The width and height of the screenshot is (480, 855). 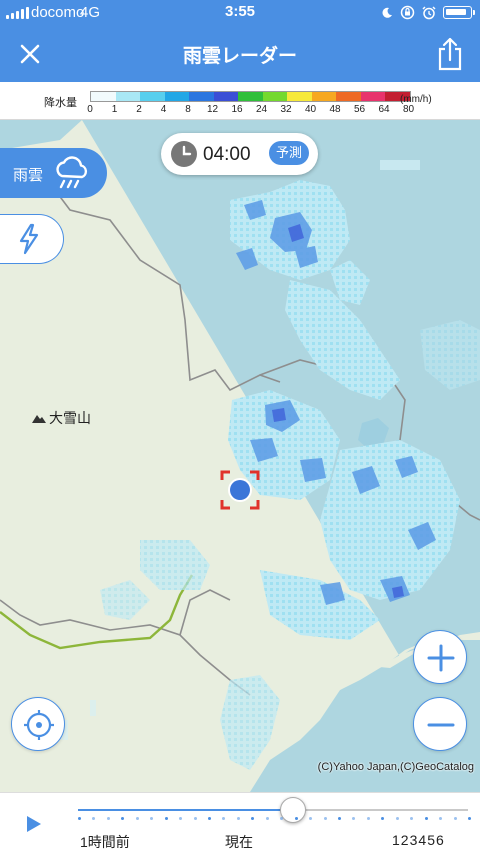 What do you see at coordinates (28, 175) in the screenshot?
I see `rain-layer-label: 雨雲` at bounding box center [28, 175].